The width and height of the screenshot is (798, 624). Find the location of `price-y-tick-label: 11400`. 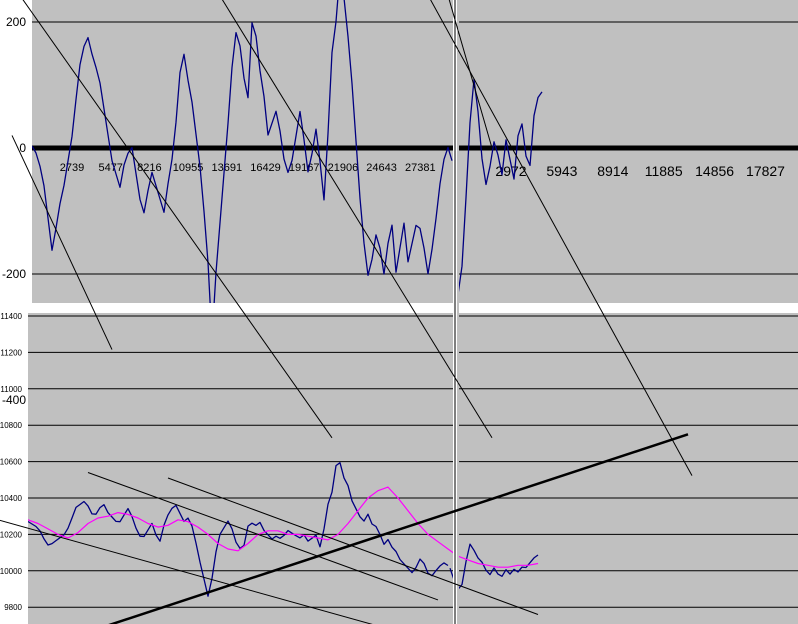

price-y-tick-label: 11400 is located at coordinates (11, 316).